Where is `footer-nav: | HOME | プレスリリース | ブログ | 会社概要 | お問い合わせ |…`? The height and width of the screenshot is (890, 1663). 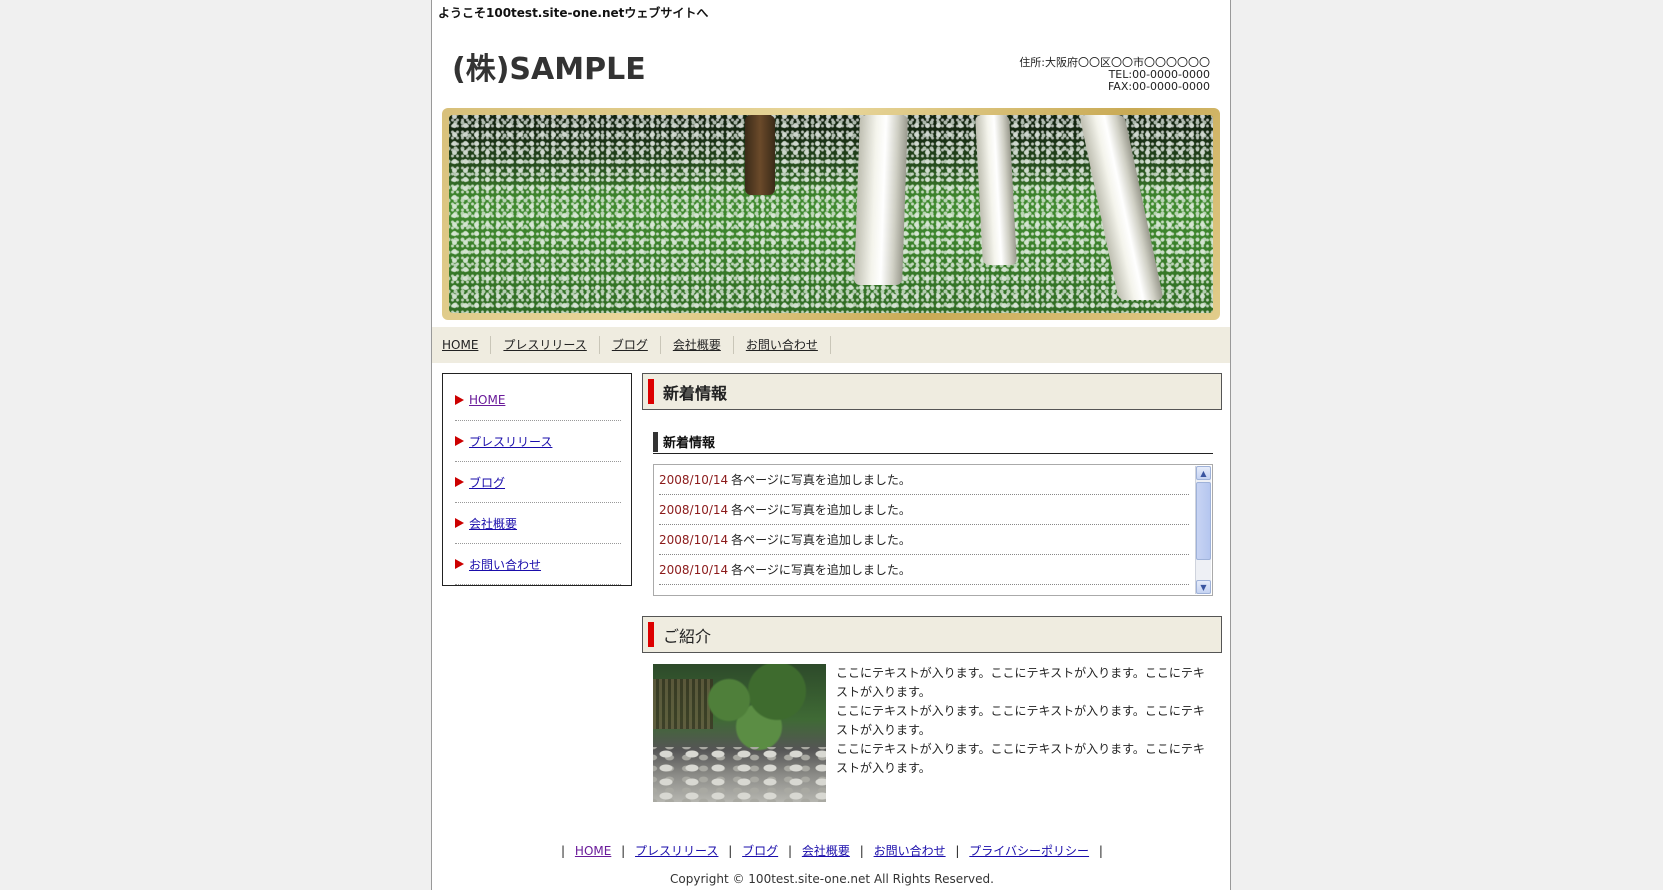
footer-nav: | HOME | プレスリリース | ブログ | 会社概要 | お問い合わせ |… is located at coordinates (831, 850).